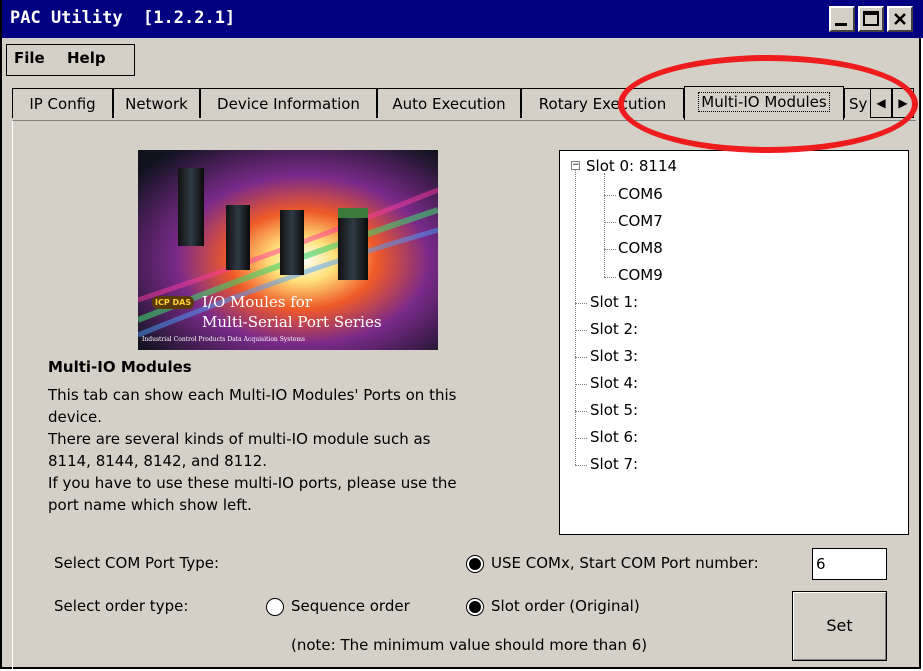  What do you see at coordinates (462, 19) in the screenshot?
I see `title-bar: PAC Utility [1.2.2.1]` at bounding box center [462, 19].